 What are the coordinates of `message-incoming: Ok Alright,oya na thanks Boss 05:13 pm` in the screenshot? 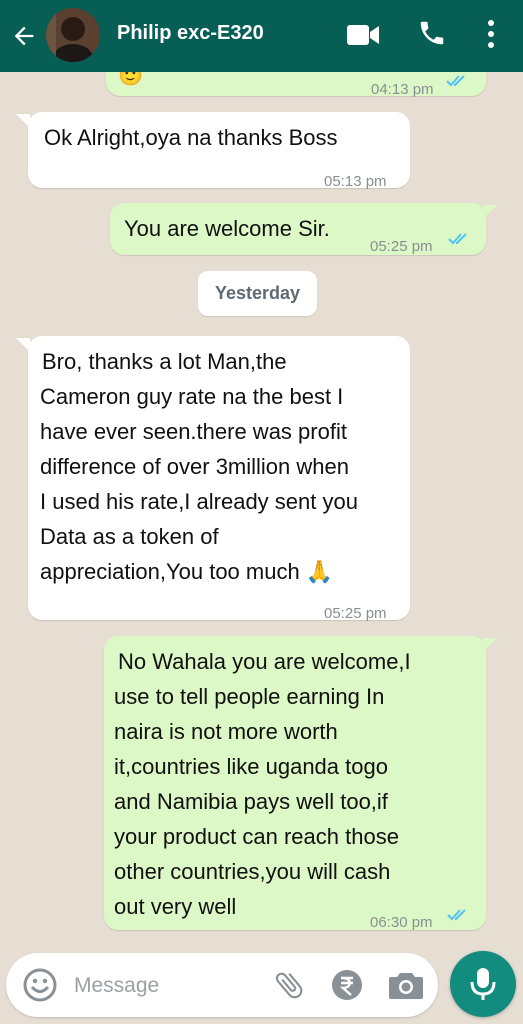 It's located at (219, 151).